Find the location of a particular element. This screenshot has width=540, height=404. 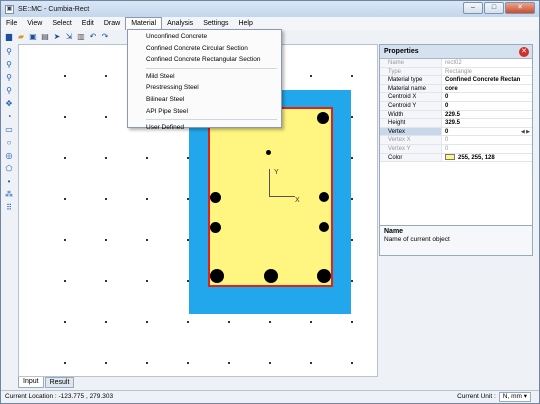

property-row: Vertex 0 ◀ ▶ is located at coordinates (456, 132).